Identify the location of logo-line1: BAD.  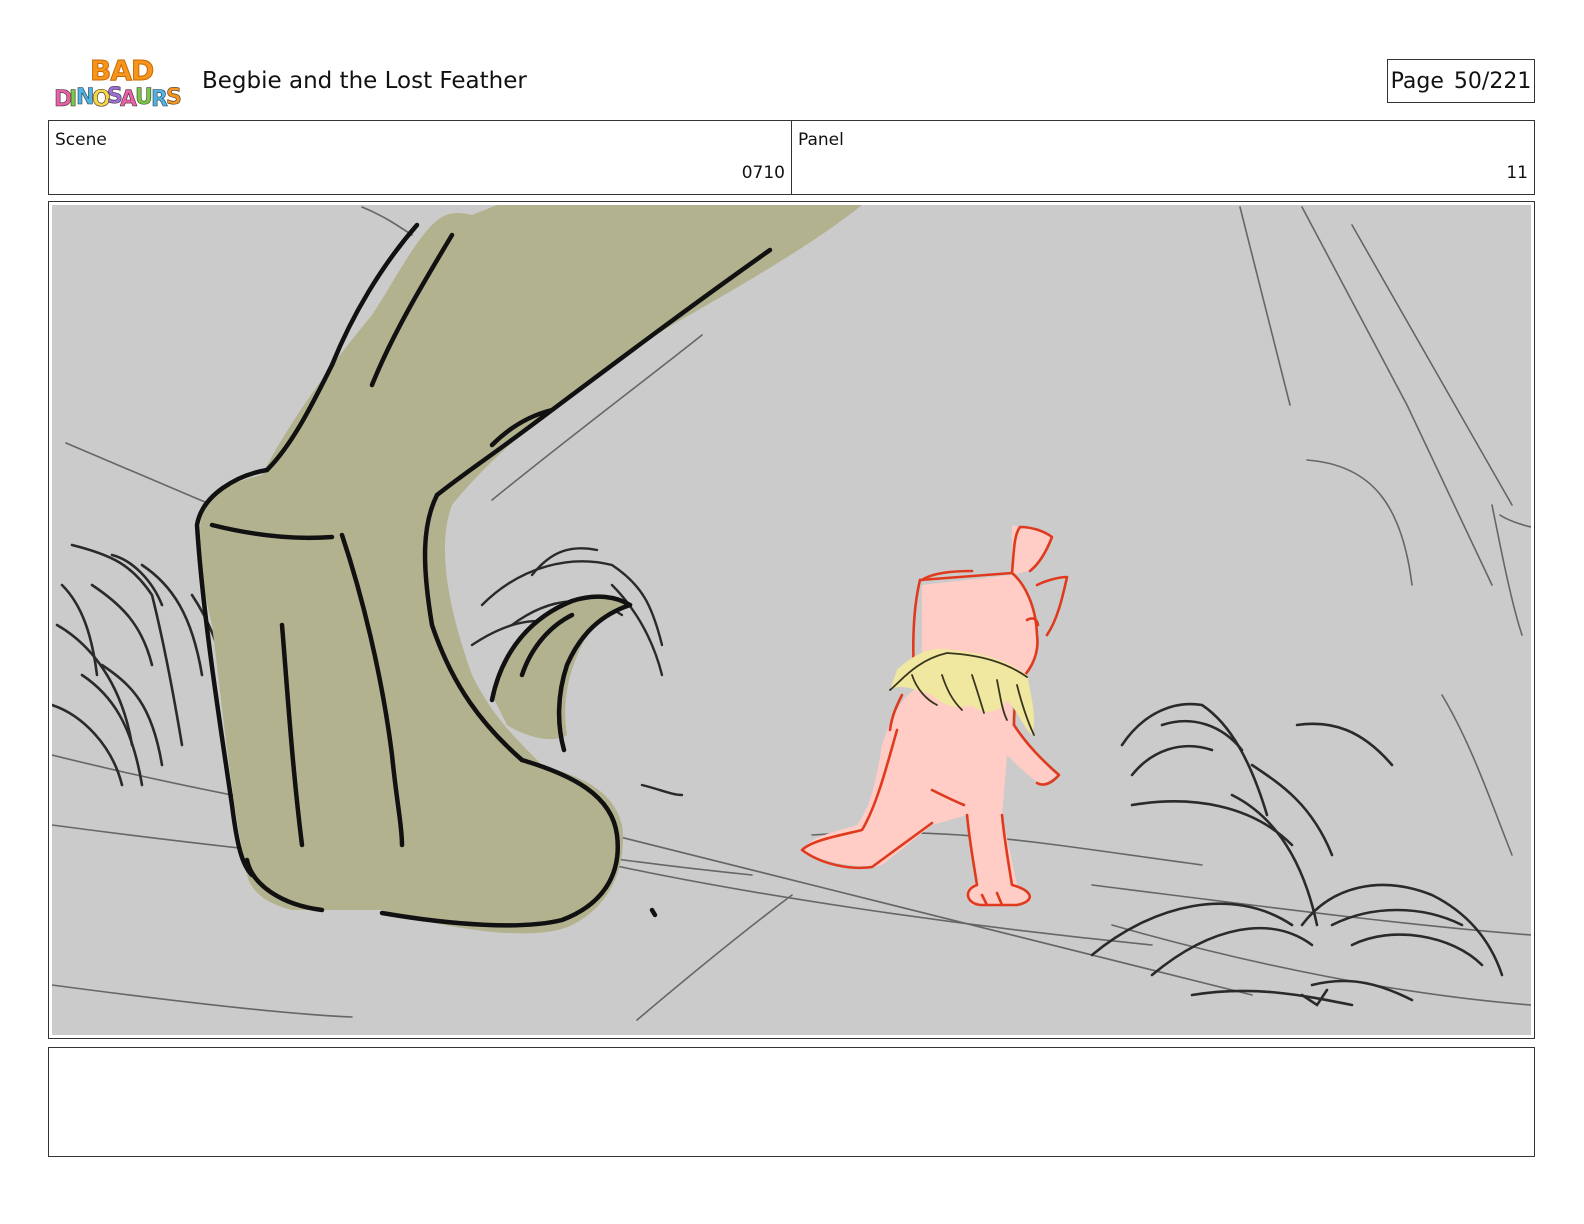
(121, 70).